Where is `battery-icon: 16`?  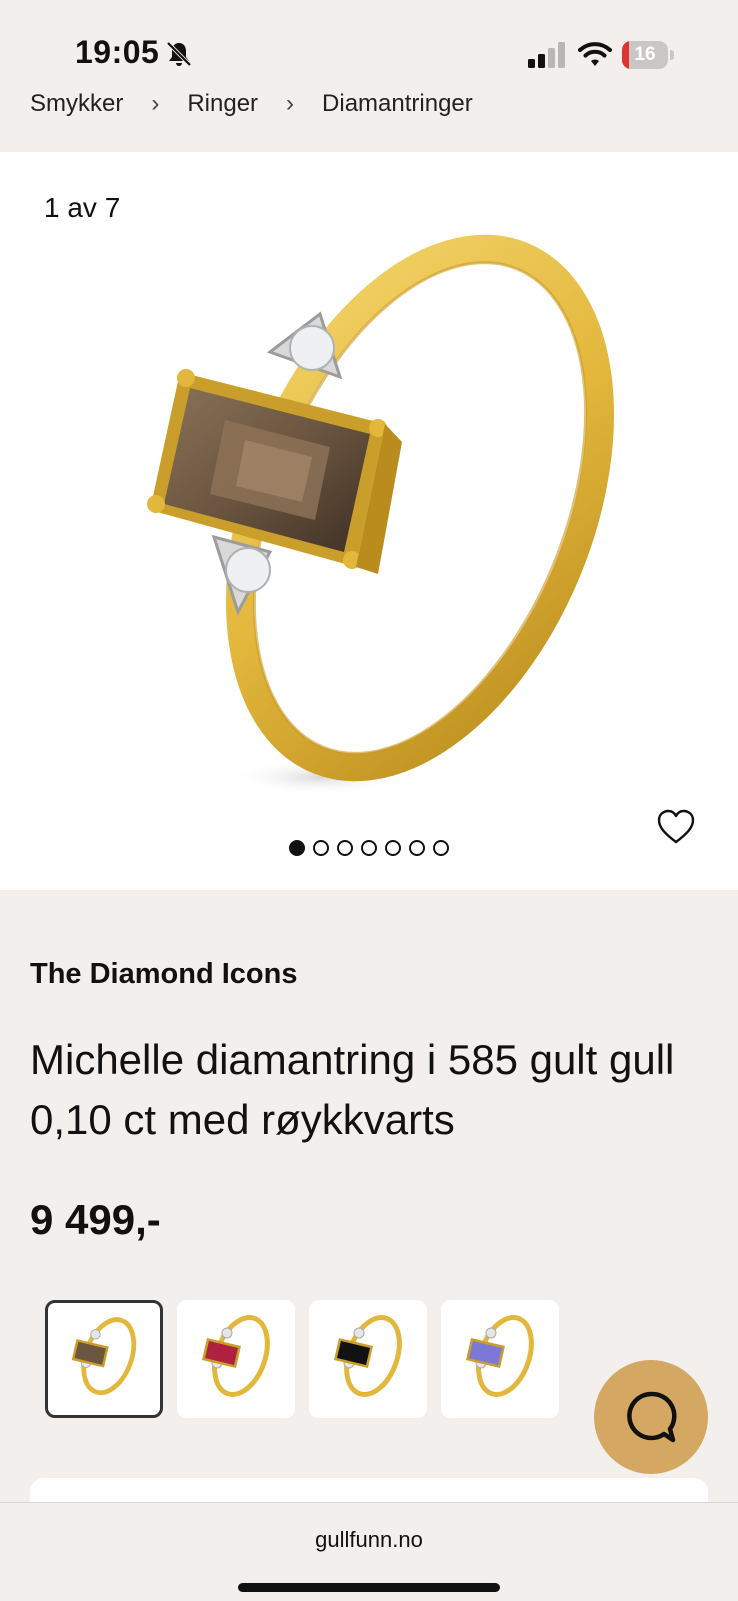
battery-icon: 16 is located at coordinates (648, 55).